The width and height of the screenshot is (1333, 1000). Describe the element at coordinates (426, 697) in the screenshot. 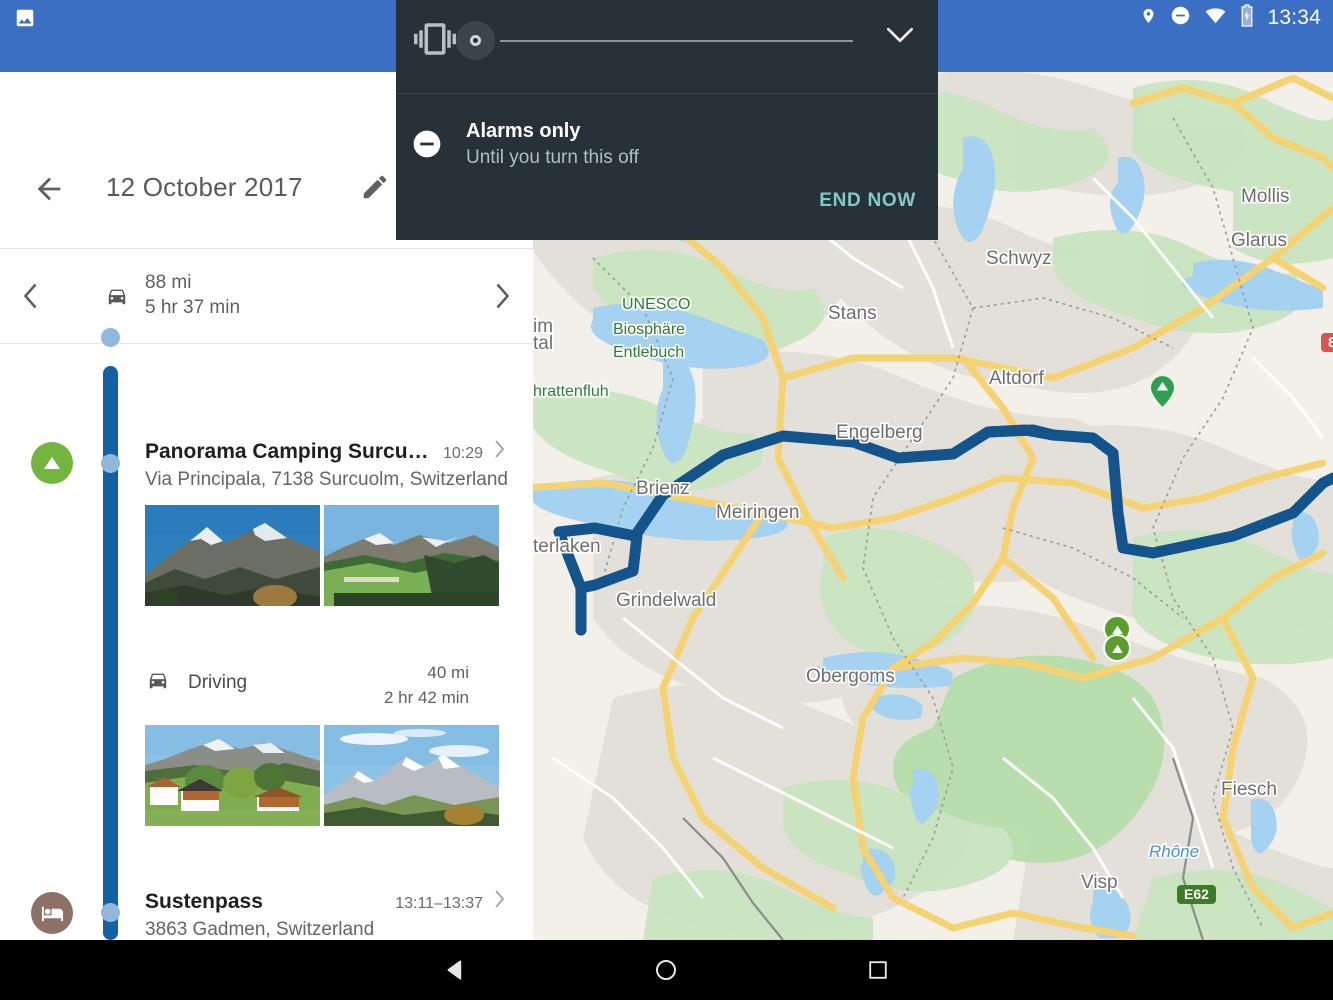

I see `travel-duration: 2 hr 42 min` at that location.